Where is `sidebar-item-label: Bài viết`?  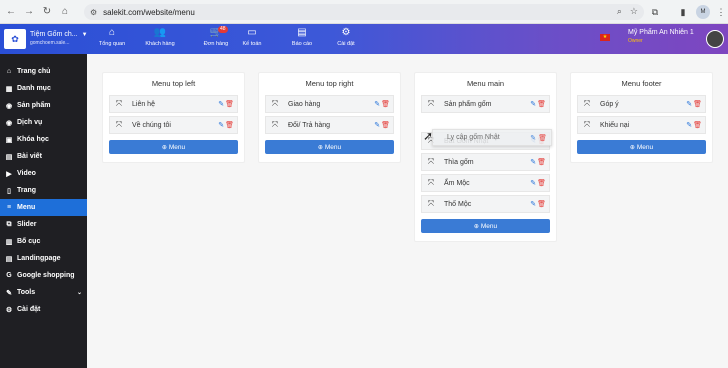 sidebar-item-label: Bài viết is located at coordinates (29, 156).